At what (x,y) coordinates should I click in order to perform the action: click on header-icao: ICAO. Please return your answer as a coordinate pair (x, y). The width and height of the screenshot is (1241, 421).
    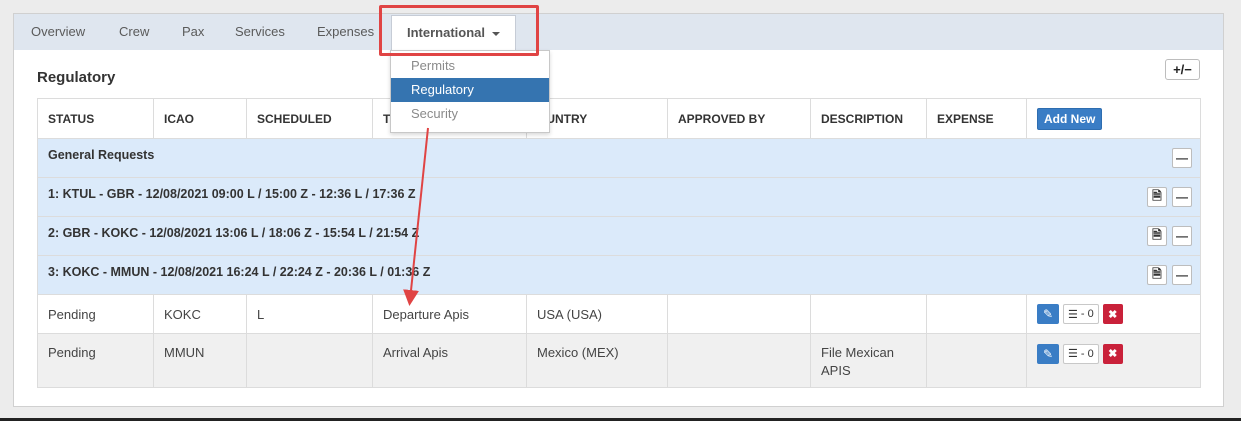
    Looking at the image, I should click on (200, 118).